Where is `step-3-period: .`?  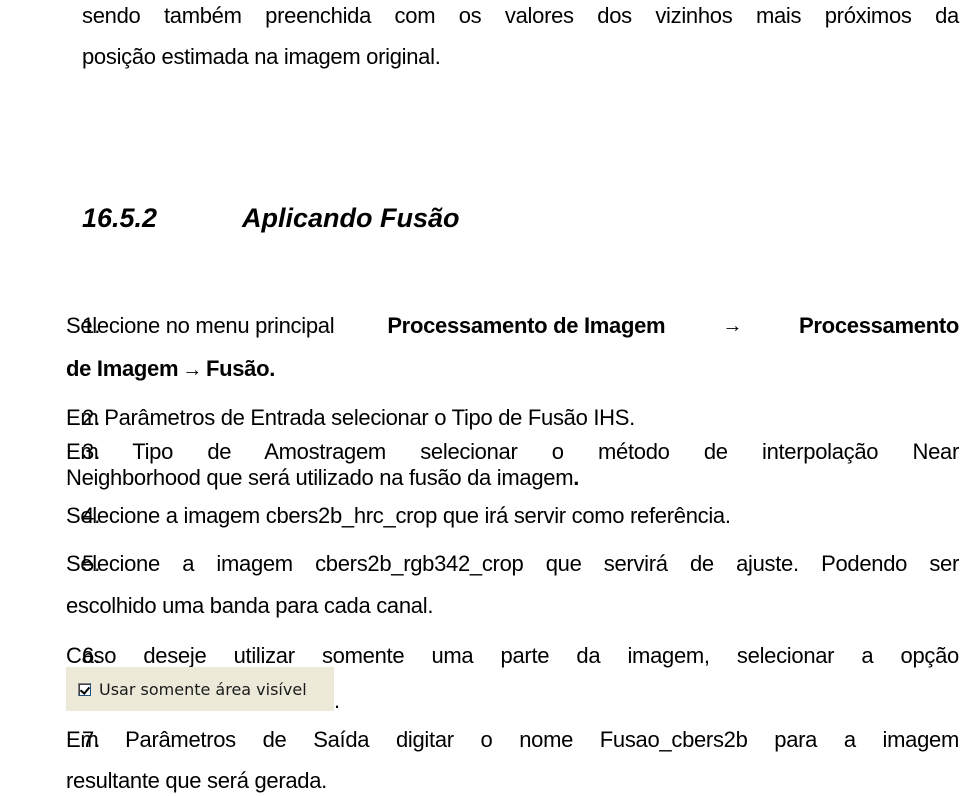
step-3-period: . is located at coordinates (576, 477).